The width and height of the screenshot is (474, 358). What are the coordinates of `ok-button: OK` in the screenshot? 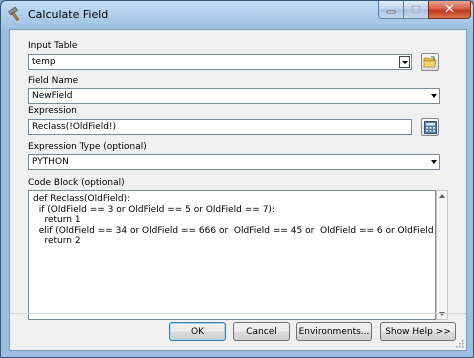 It's located at (197, 331).